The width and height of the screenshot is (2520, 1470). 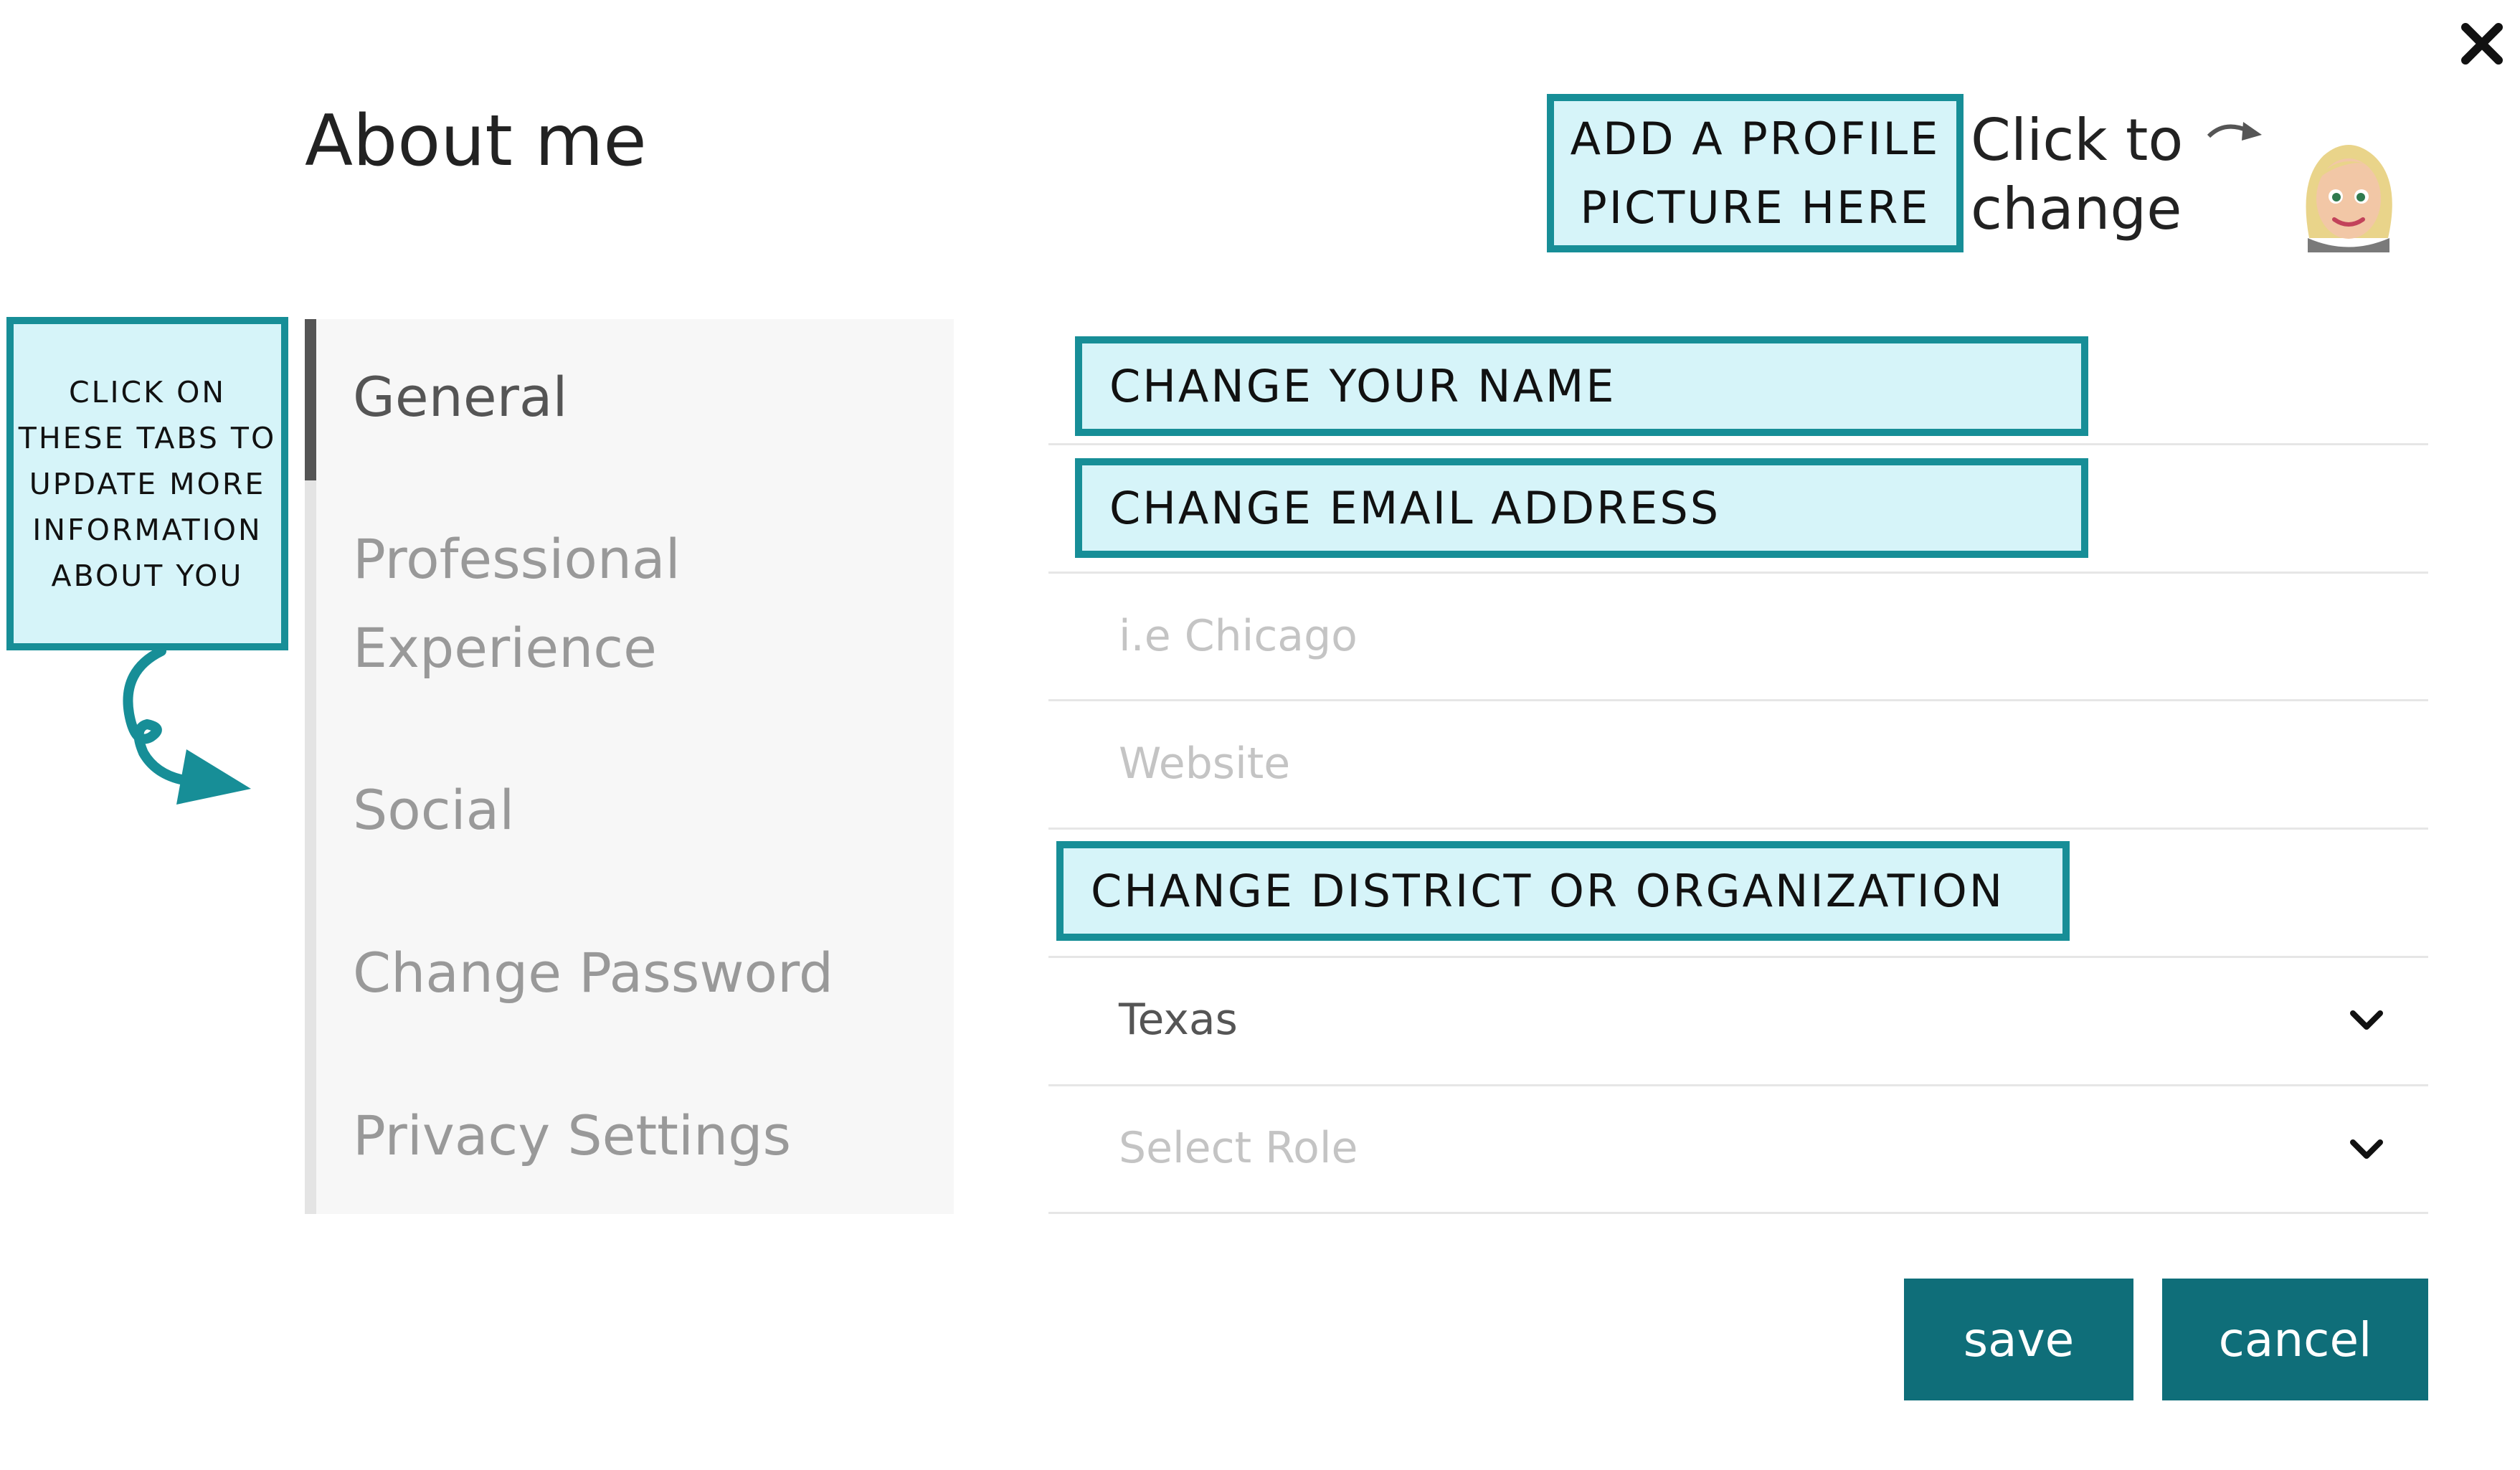 What do you see at coordinates (1178, 1020) in the screenshot?
I see `state-select-value: Texas` at bounding box center [1178, 1020].